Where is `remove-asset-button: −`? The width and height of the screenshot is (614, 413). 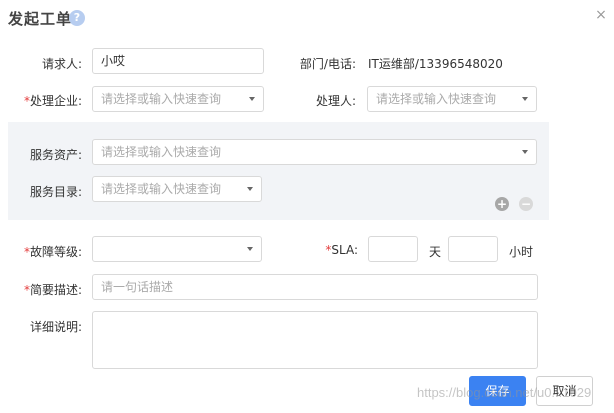 remove-asset-button: − is located at coordinates (526, 204).